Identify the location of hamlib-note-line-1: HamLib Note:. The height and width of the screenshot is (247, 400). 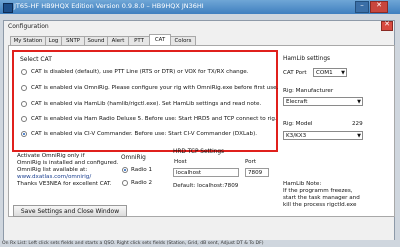
(302, 184).